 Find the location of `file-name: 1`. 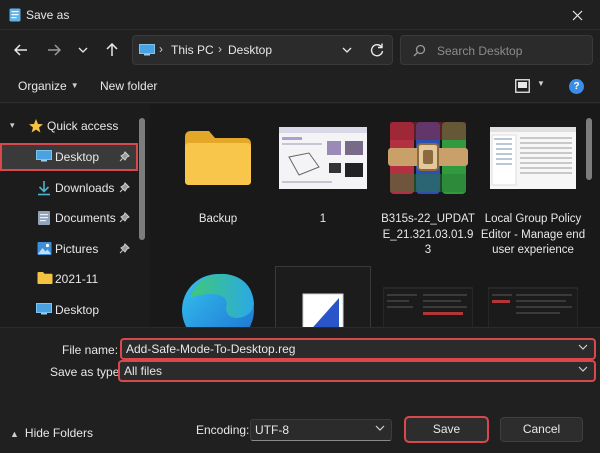

file-name: 1 is located at coordinates (323, 219).